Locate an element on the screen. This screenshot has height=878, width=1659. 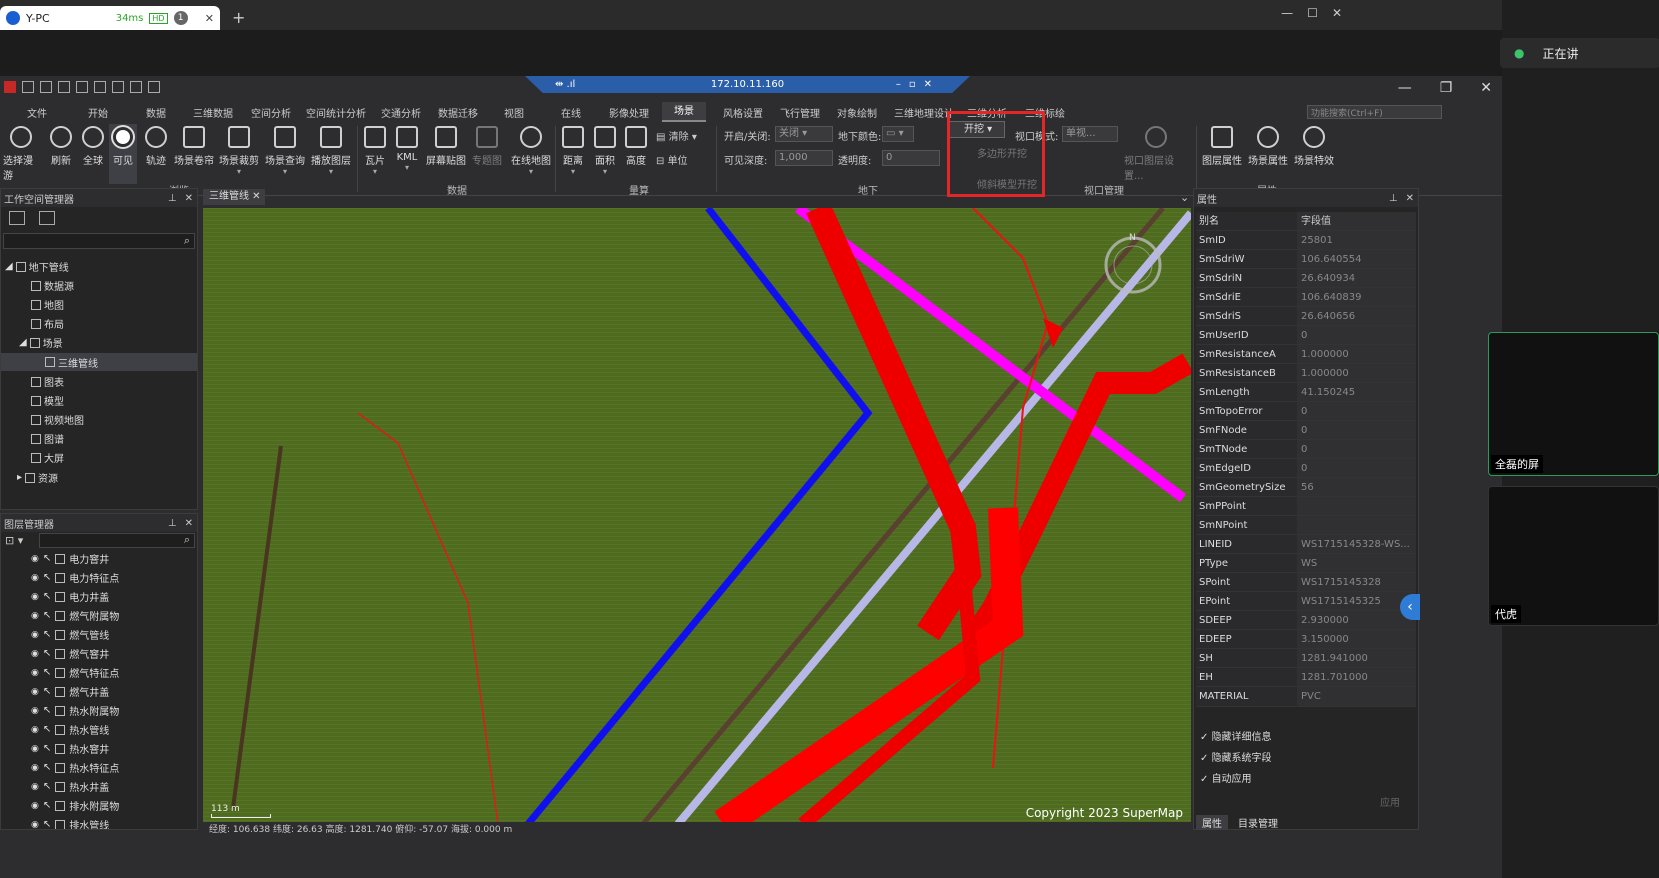
property-value: 2.930000 is located at coordinates (1356, 620).